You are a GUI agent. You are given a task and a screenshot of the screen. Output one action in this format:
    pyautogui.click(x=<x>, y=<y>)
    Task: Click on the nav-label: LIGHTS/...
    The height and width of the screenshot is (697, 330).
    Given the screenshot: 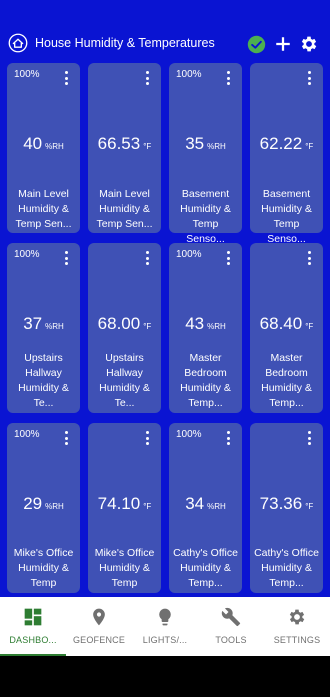 What is the action you would take?
    pyautogui.click(x=165, y=640)
    